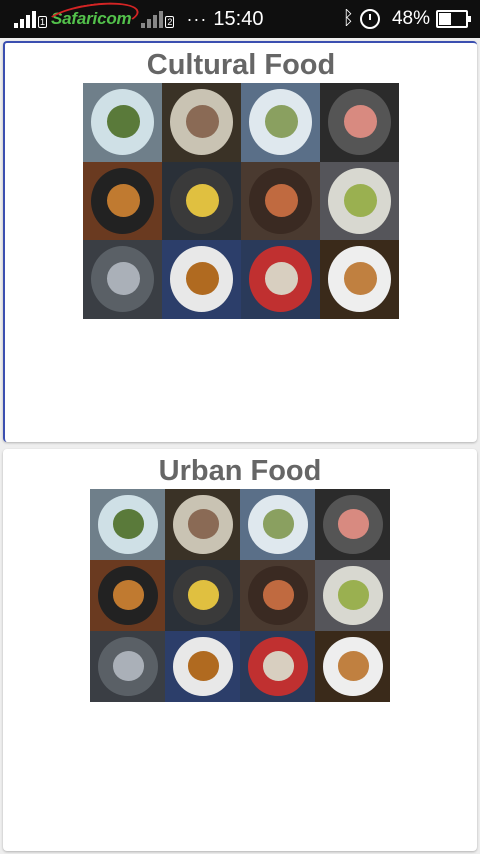  What do you see at coordinates (410, 18) in the screenshot?
I see `battery-percent: 48%` at bounding box center [410, 18].